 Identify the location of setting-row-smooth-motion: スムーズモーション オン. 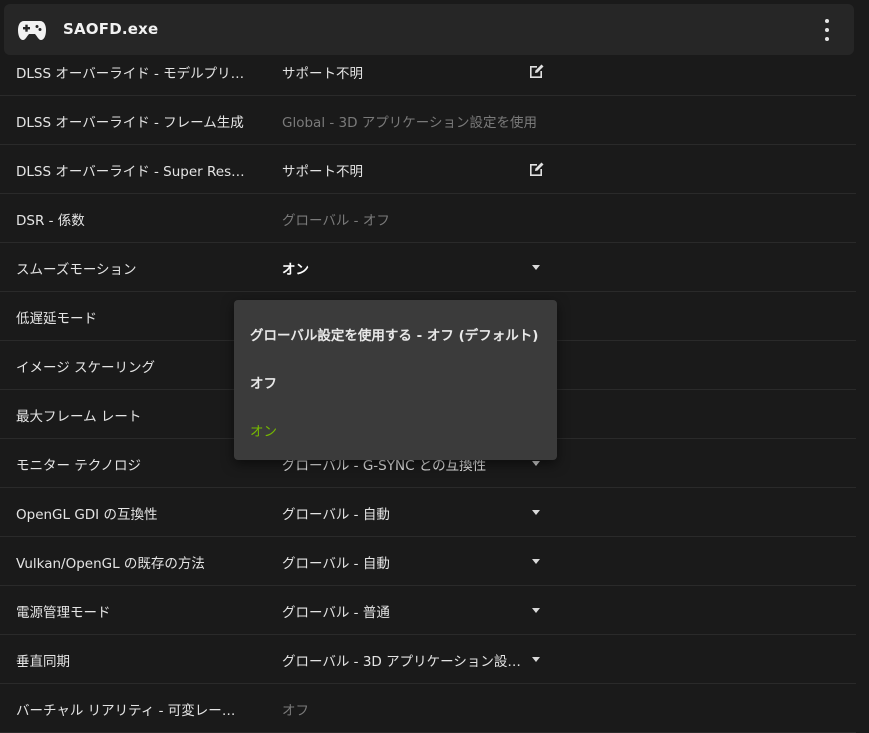
(428, 267).